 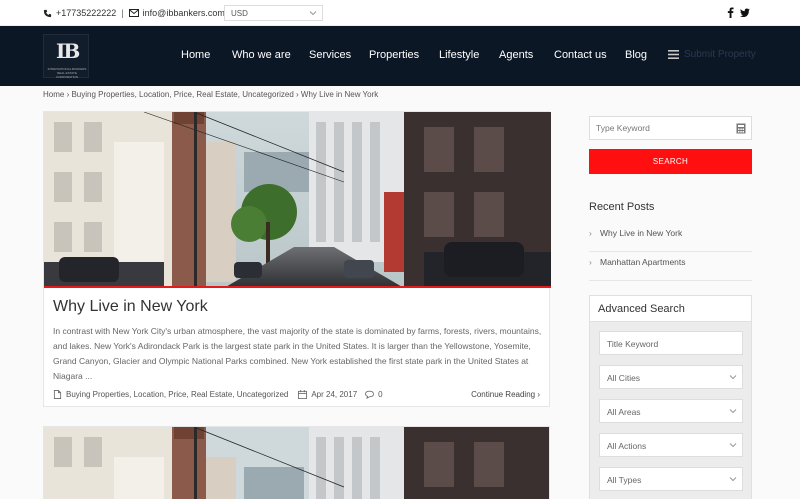 I want to click on areas-select: All Areas, so click(x=671, y=411).